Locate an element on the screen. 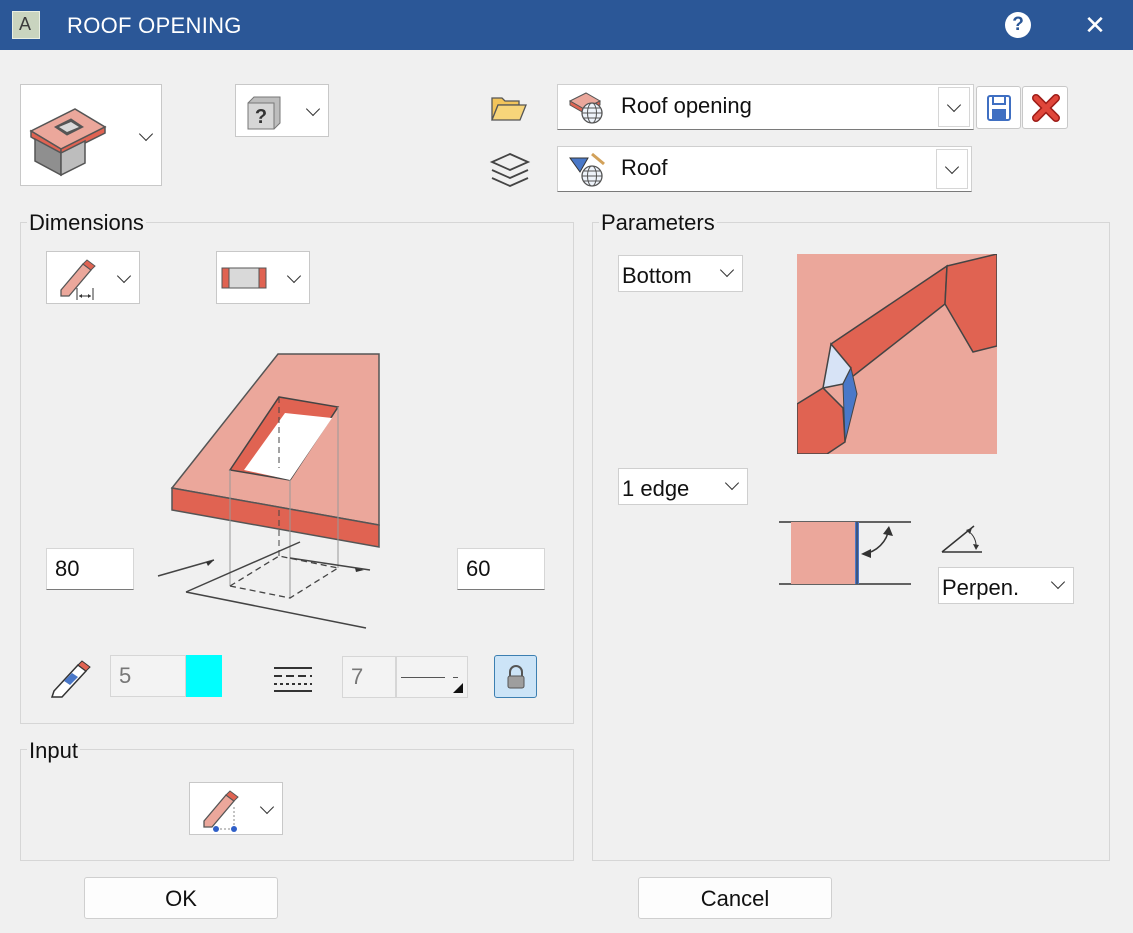 Image resolution: width=1133 pixels, height=933 pixels. angle-select: Perpen. is located at coordinates (1006, 585).